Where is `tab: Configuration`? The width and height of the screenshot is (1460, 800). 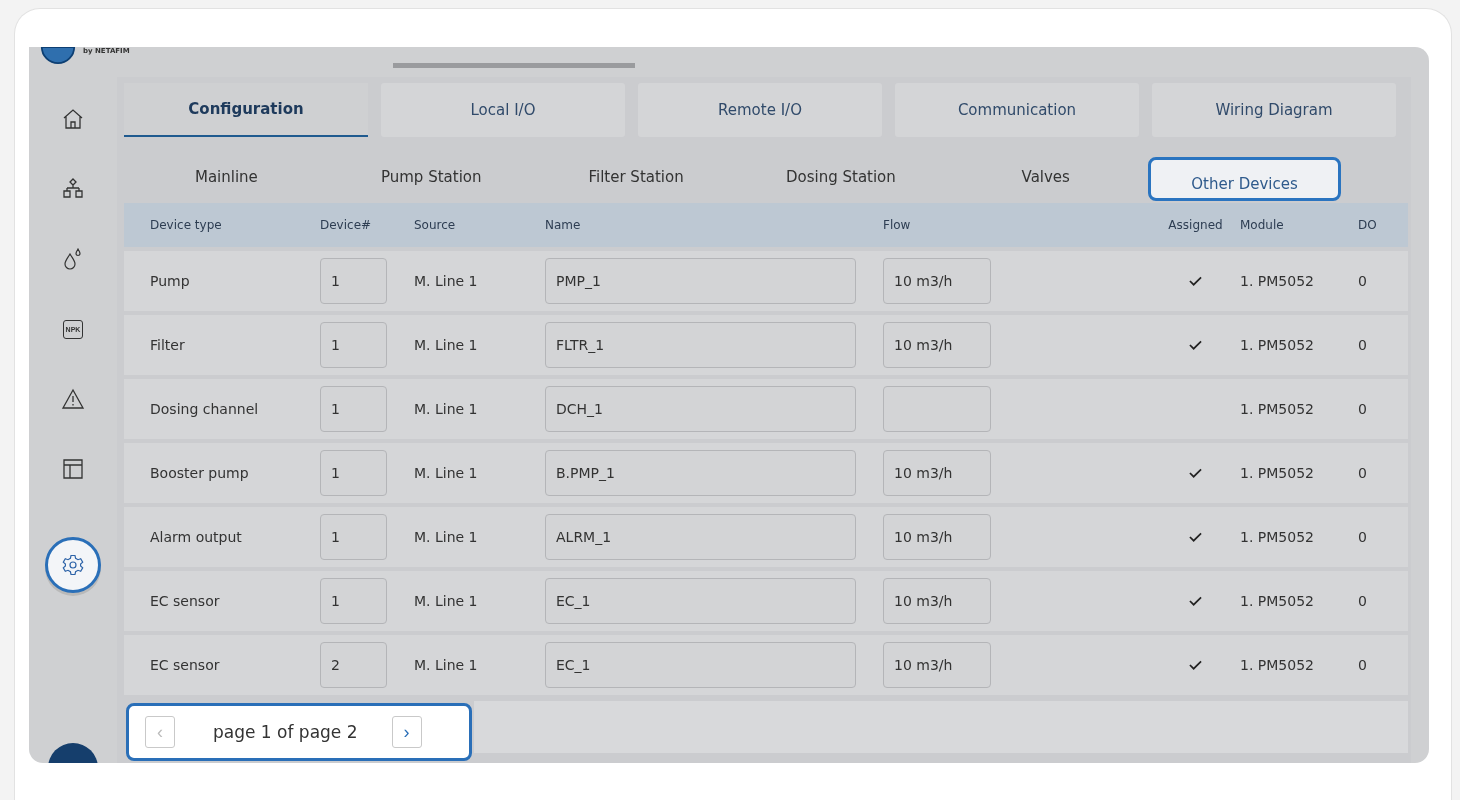
tab: Configuration is located at coordinates (246, 110).